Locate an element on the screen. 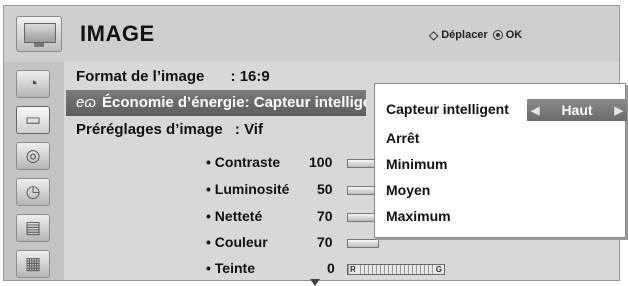  sidebar-item-audio: ◎ is located at coordinates (33, 156).